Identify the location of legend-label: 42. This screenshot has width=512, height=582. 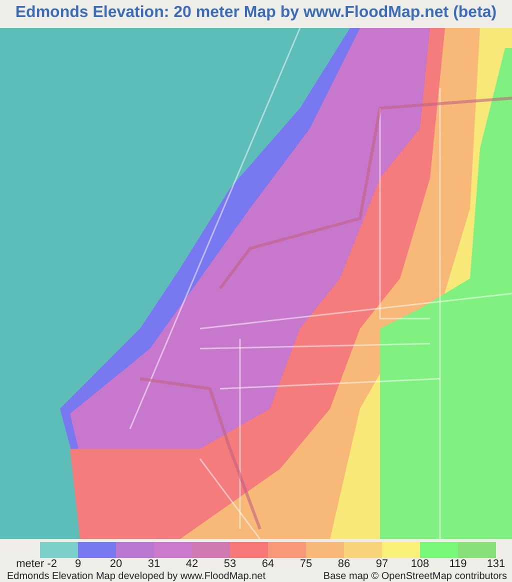
(192, 564).